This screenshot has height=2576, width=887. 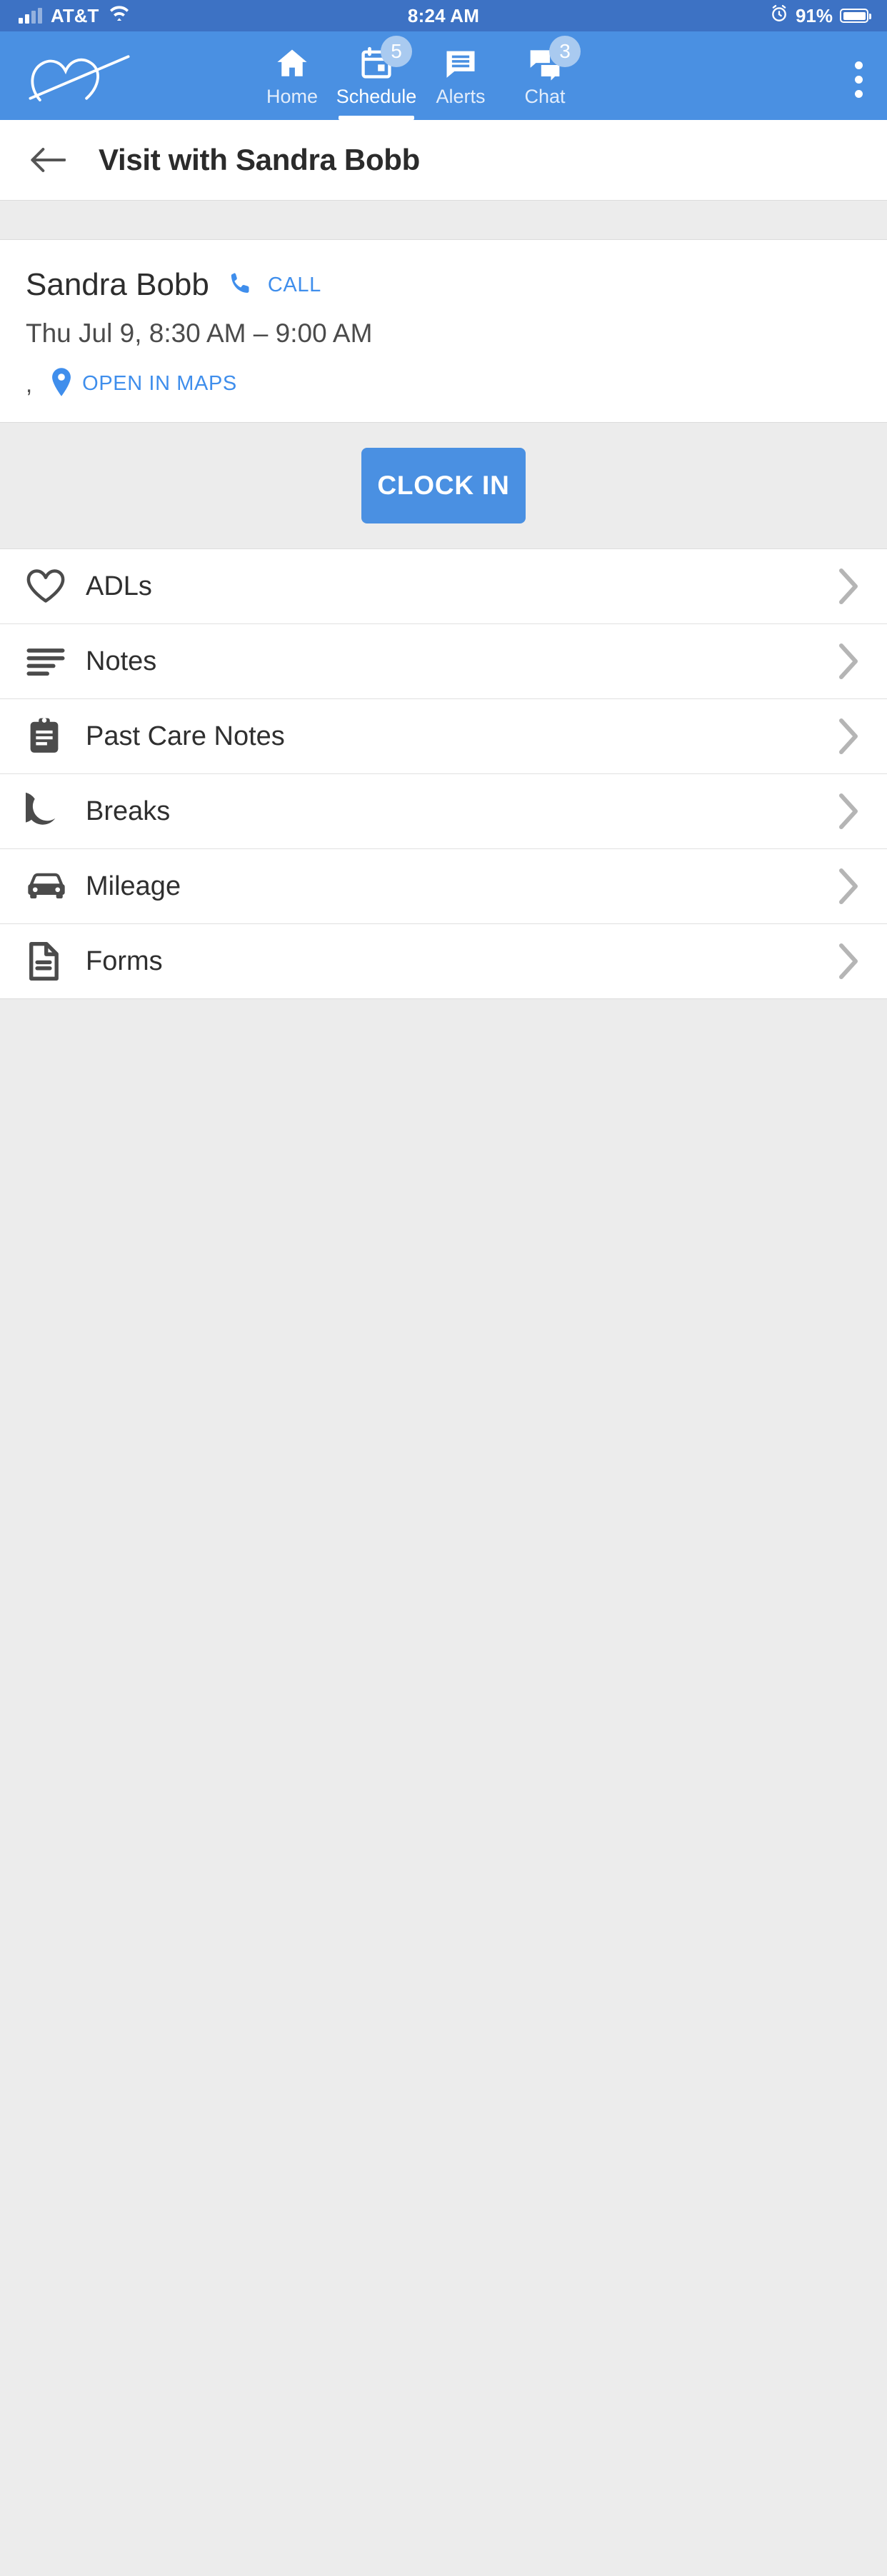 I want to click on car-icon, so click(x=50, y=886).